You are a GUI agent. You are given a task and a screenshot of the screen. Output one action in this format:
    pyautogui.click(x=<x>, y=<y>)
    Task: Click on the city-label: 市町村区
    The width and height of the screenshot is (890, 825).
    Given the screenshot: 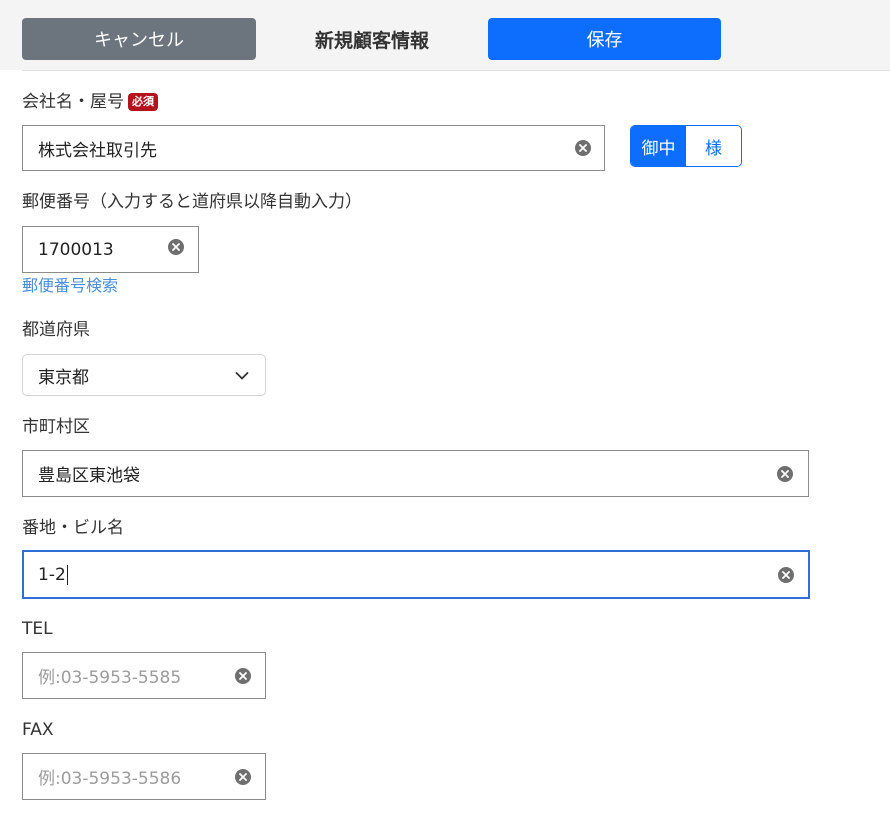 What is the action you would take?
    pyautogui.click(x=56, y=427)
    